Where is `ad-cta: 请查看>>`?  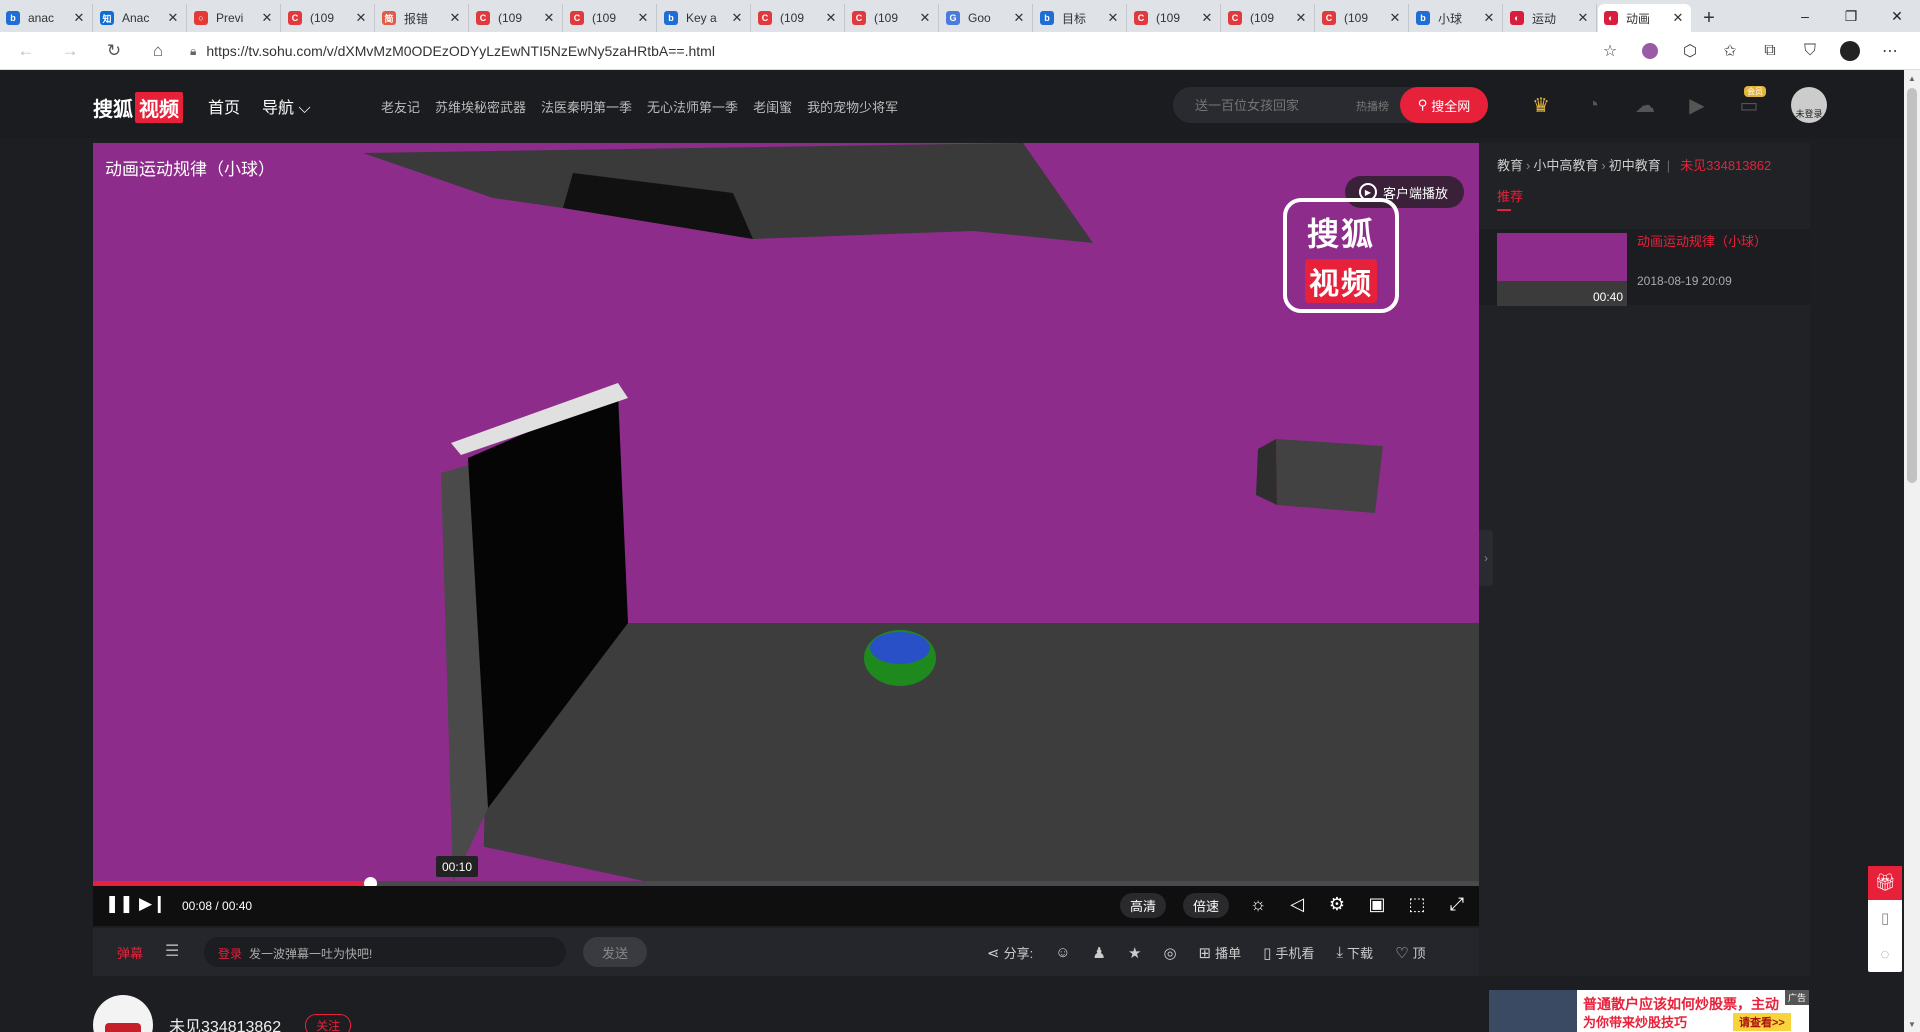
ad-cta: 请查看>> is located at coordinates (1762, 1022).